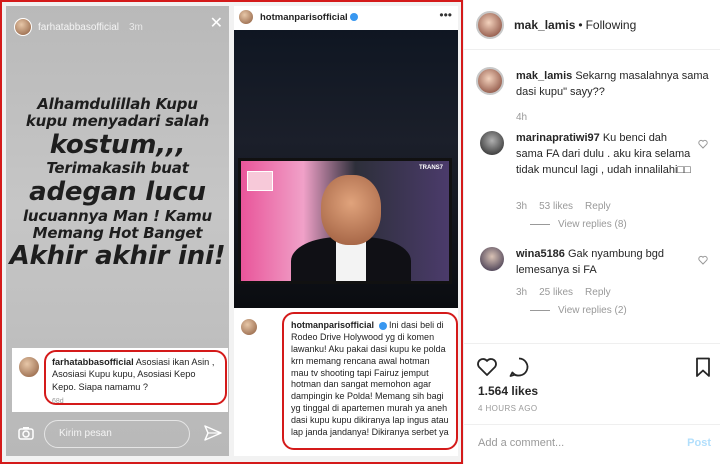 This screenshot has height=464, width=720. I want to click on header-username: mak_lamis, so click(544, 25).